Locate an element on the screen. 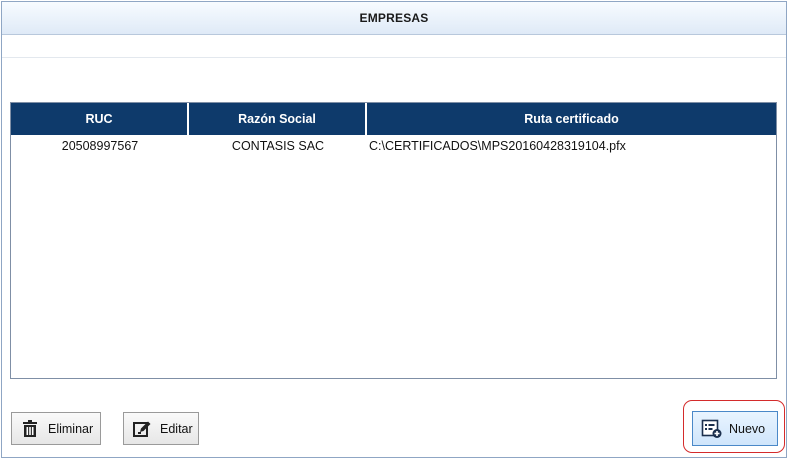  trash-icon is located at coordinates (30, 429).